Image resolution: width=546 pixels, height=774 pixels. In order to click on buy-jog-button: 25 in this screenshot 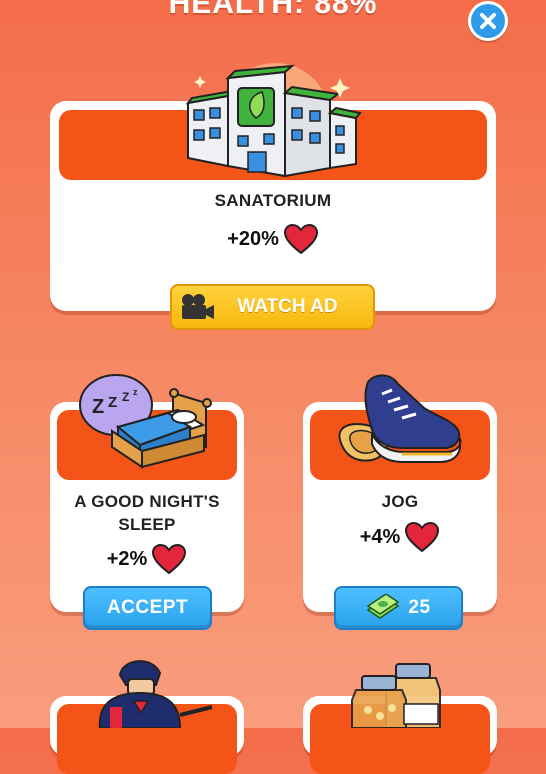, I will do `click(398, 608)`.